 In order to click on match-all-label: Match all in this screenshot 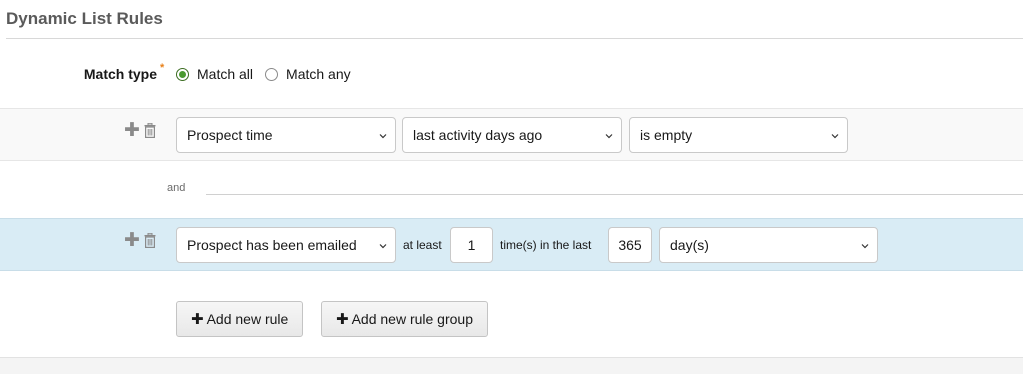, I will do `click(225, 74)`.